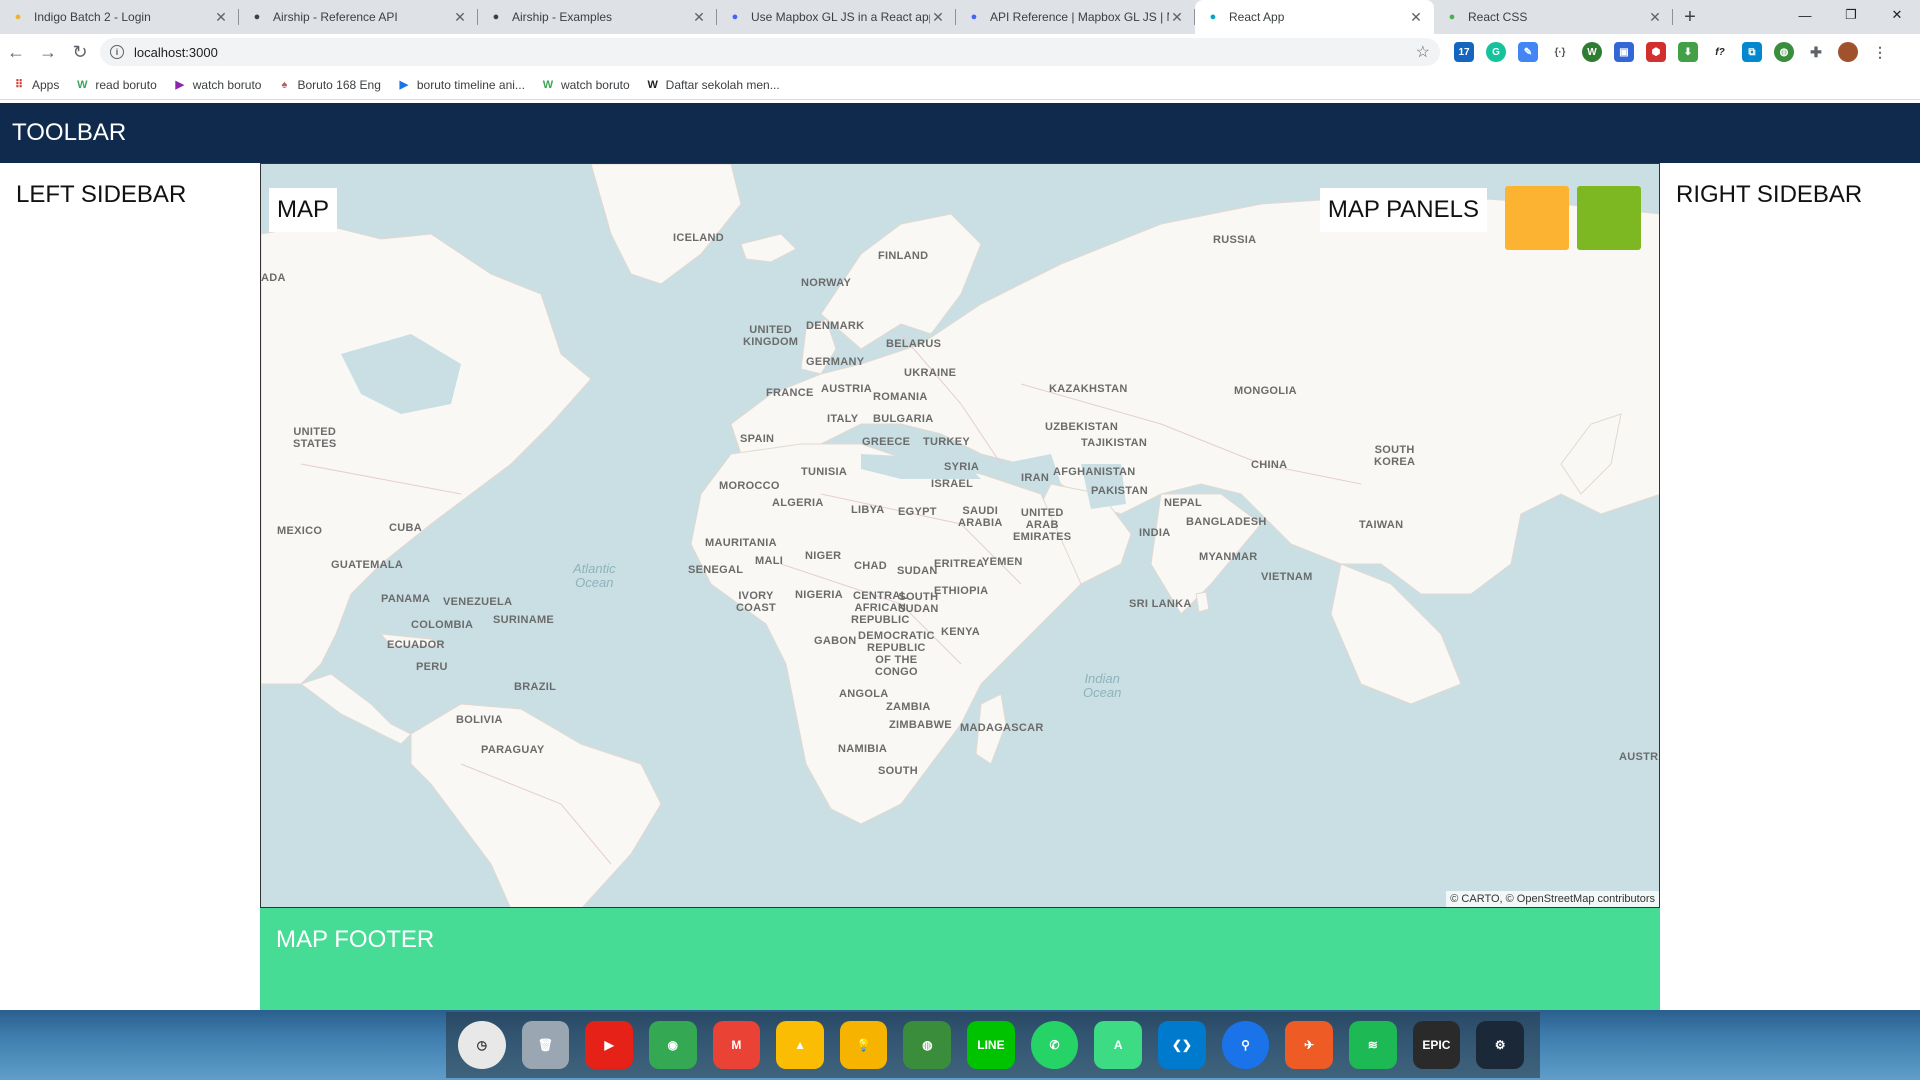 The height and width of the screenshot is (1080, 1920). Describe the element at coordinates (716, 570) in the screenshot. I see `map-country-label: SENEGAL` at that location.